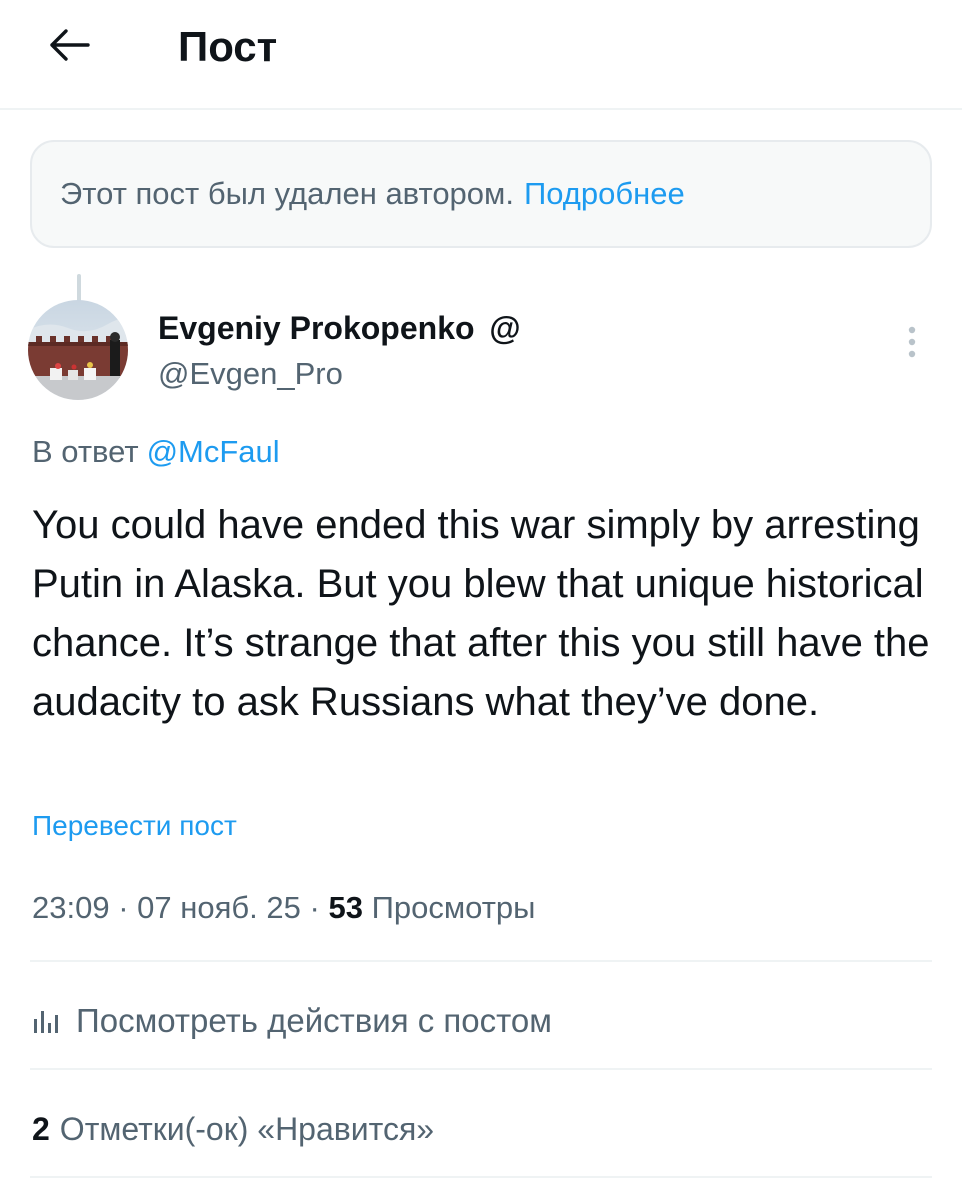 This screenshot has width=962, height=1200. I want to click on author-handle: @Evgen_Pro, so click(250, 374).